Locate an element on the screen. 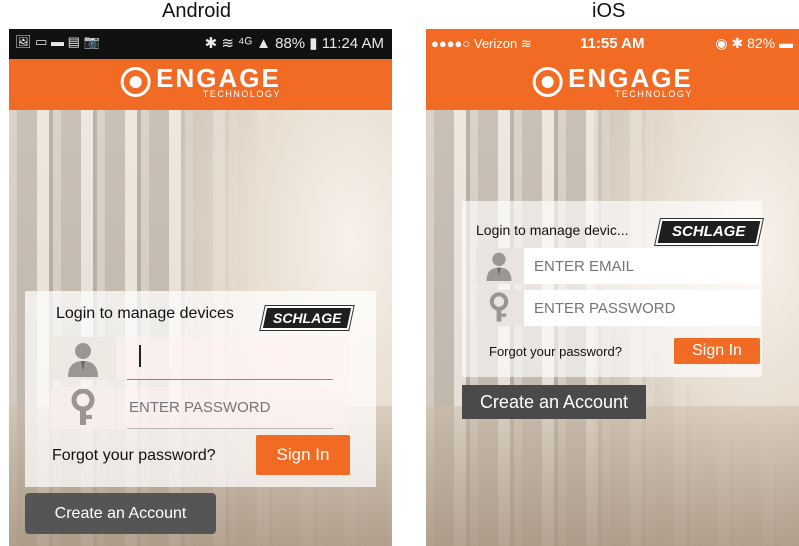 This screenshot has width=799, height=546. ios-status-bar: ●●●●○ Verizon ≋ 11:55 AM ◉ ✱ 82% ▬ is located at coordinates (612, 44).